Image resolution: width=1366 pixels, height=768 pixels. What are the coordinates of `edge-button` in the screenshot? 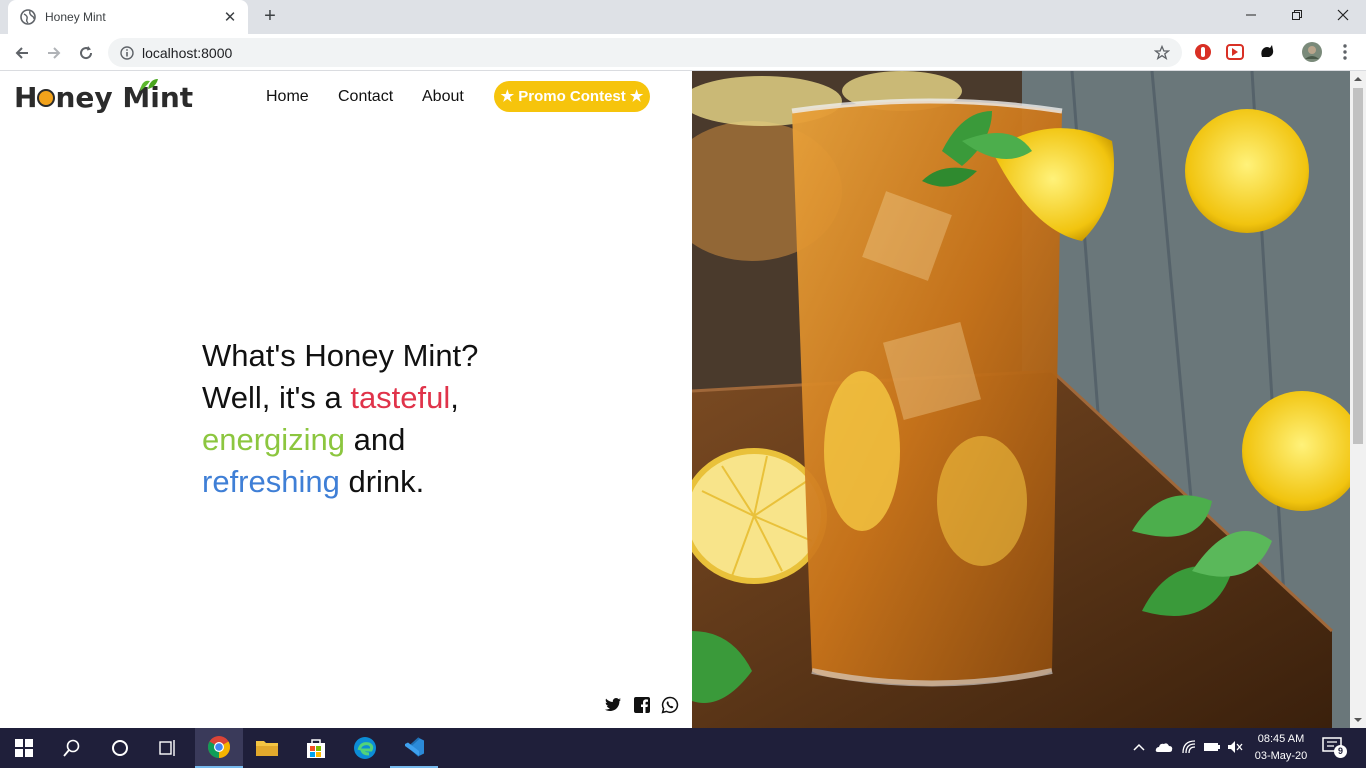 It's located at (365, 748).